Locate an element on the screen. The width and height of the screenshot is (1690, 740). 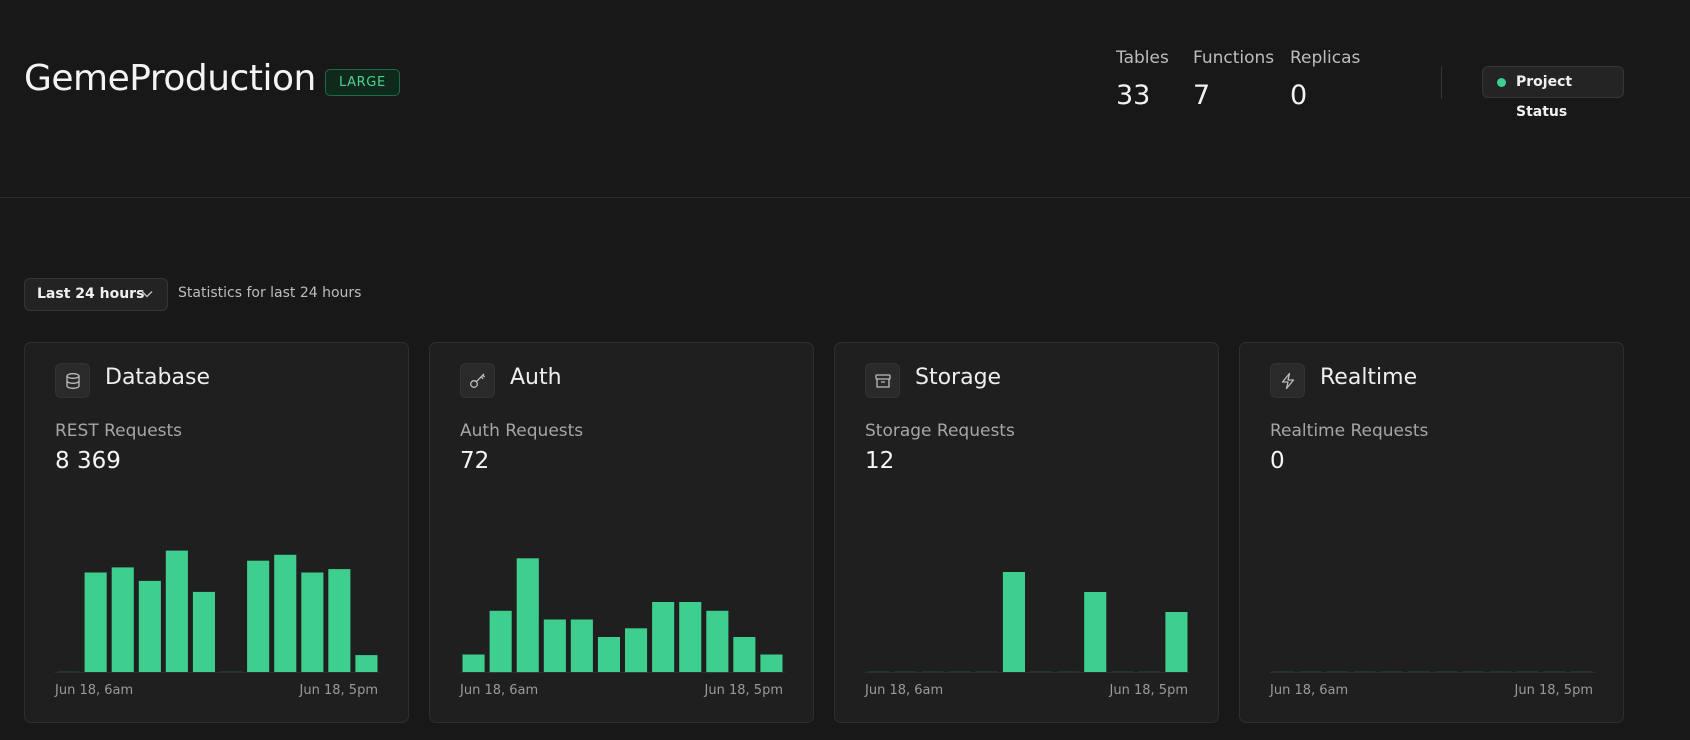
card-title: Realtime is located at coordinates (1369, 377).